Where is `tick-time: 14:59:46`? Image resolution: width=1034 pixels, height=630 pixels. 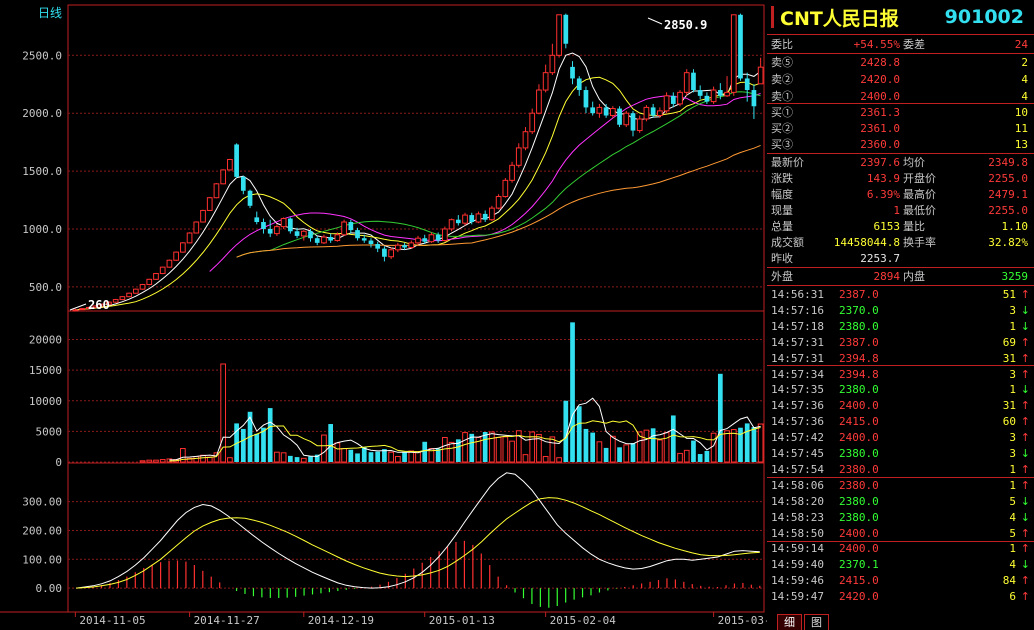 tick-time: 14:59:46 is located at coordinates (797, 581).